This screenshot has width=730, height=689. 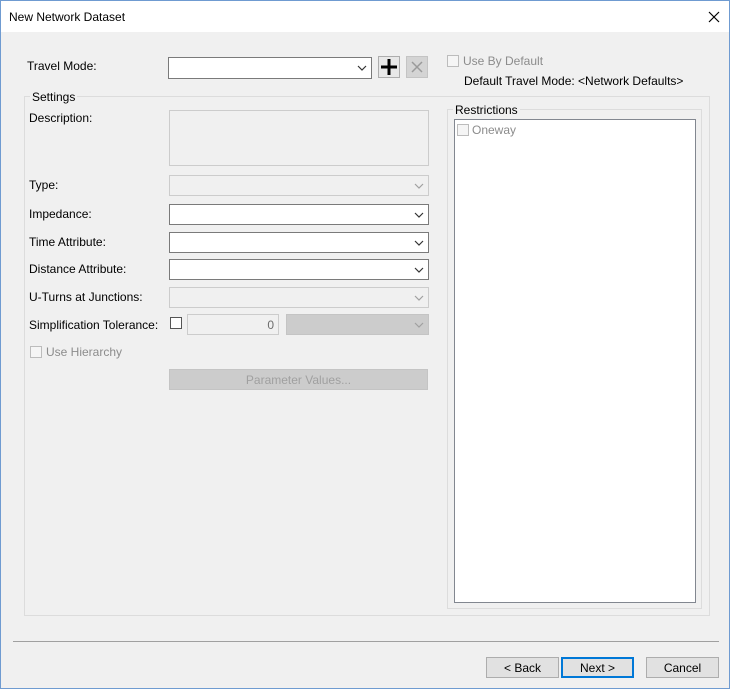 What do you see at coordinates (270, 68) in the screenshot?
I see `travel-mode-combo` at bounding box center [270, 68].